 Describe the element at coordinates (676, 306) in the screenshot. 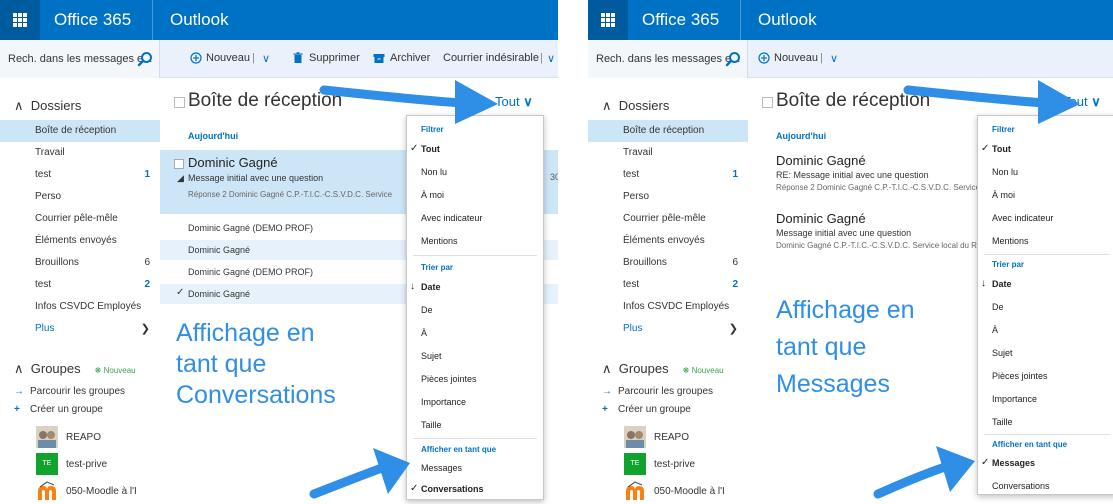

I see `folder-label: Infos CSVDC Employés` at that location.